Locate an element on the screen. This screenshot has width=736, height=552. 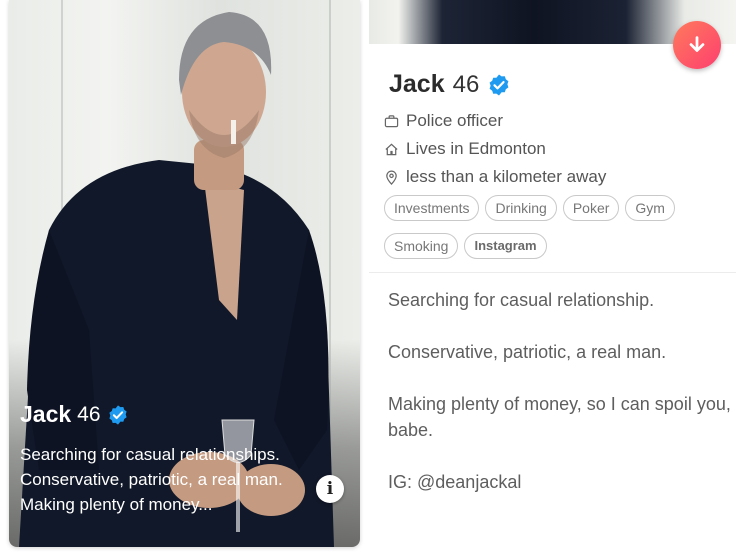
card-name: Jack is located at coordinates (46, 414).